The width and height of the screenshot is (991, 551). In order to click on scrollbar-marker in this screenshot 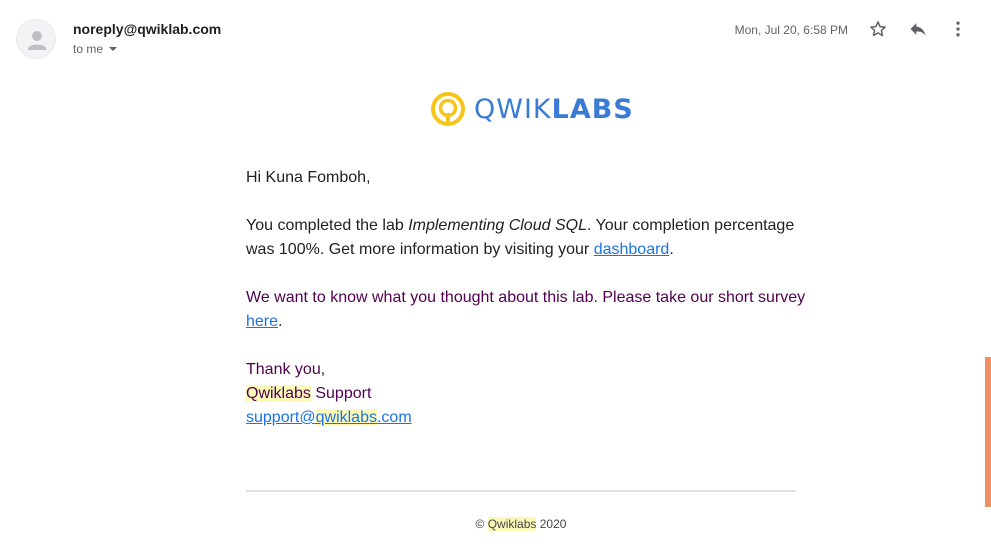, I will do `click(988, 432)`.